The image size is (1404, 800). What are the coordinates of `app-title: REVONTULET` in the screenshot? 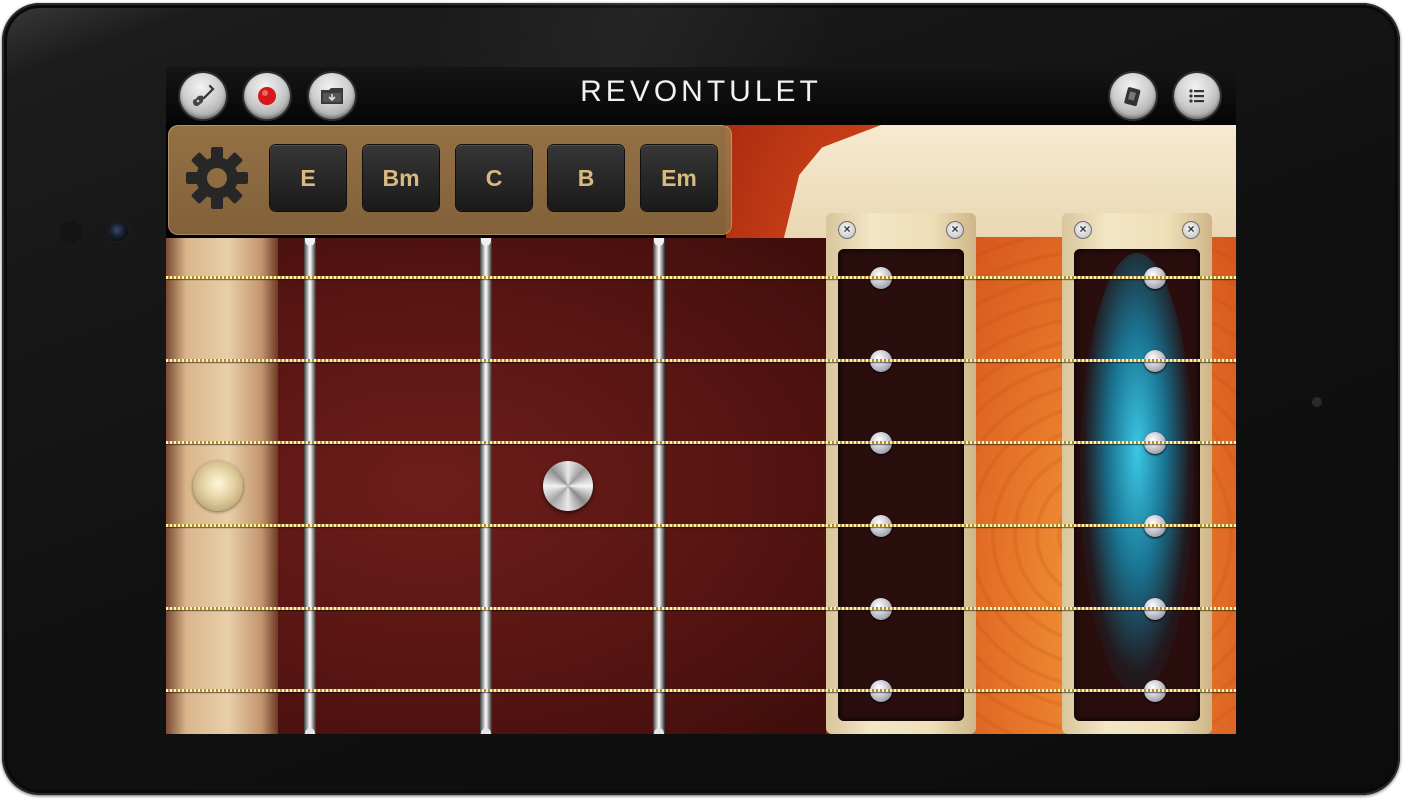 It's located at (701, 91).